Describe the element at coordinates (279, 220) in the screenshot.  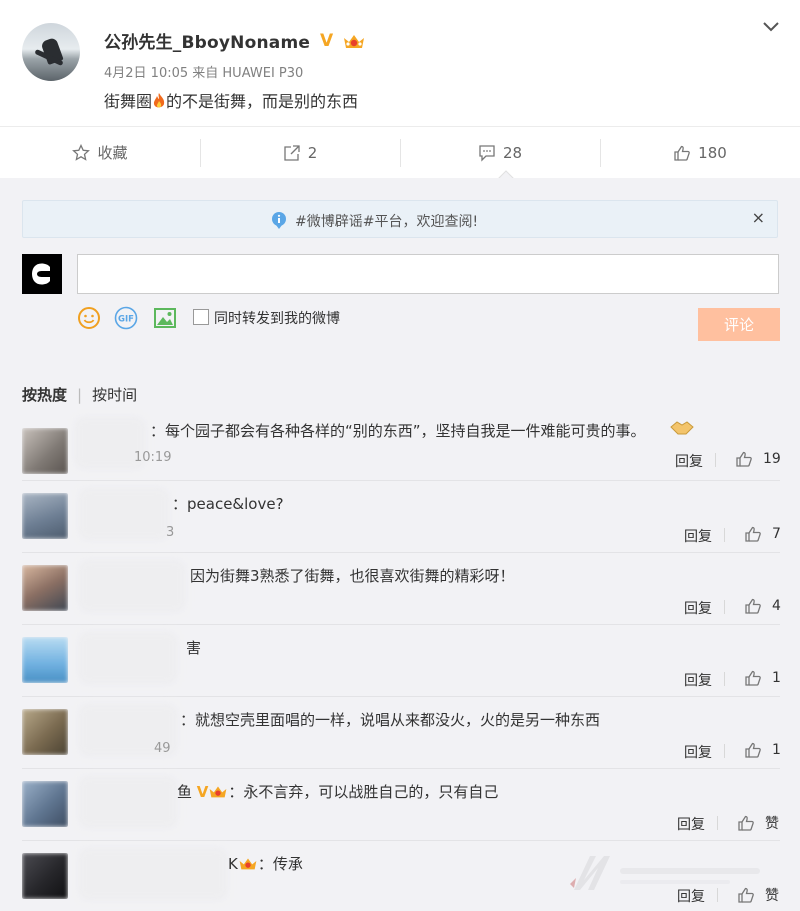
I see `info-icon` at that location.